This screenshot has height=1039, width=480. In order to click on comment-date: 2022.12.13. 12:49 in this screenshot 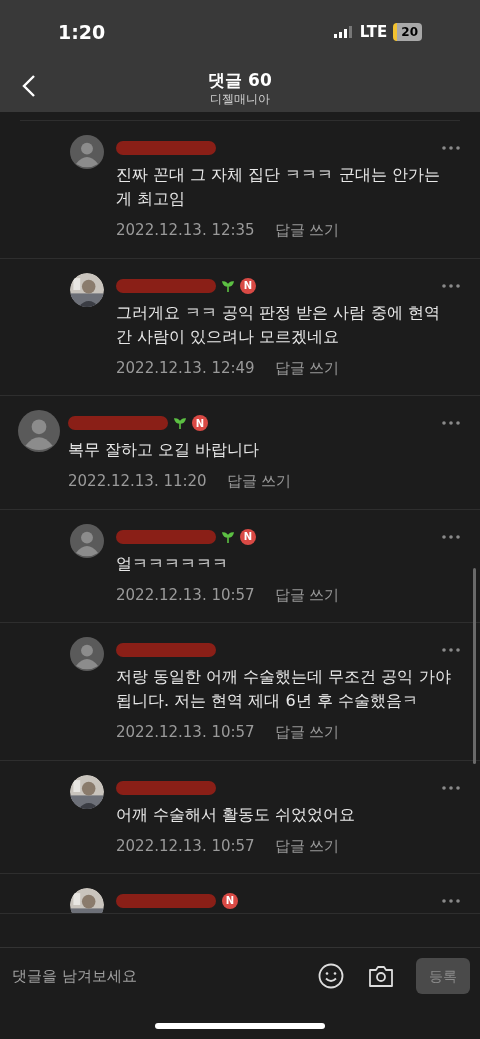, I will do `click(185, 368)`.